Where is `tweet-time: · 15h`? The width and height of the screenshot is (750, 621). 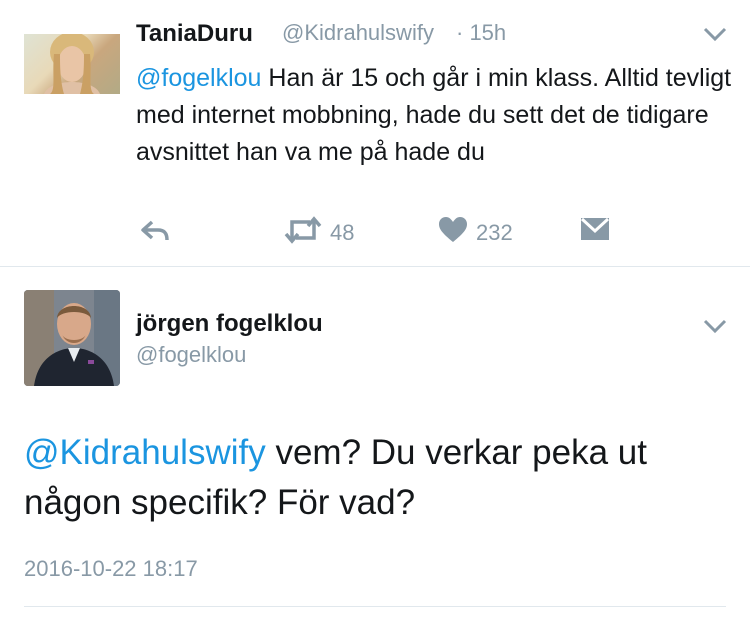
tweet-time: · 15h is located at coordinates (481, 33).